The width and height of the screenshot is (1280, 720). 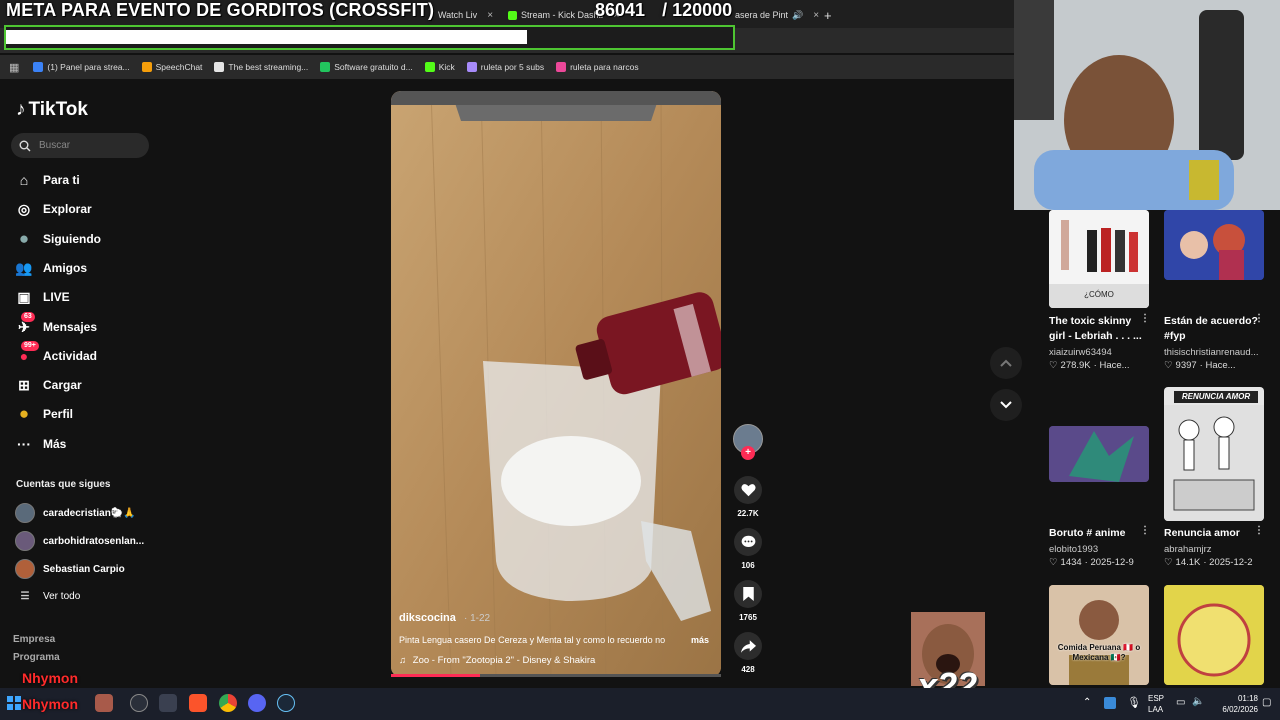 What do you see at coordinates (171, 67) in the screenshot?
I see `bookmark-item: SpeechChat` at bounding box center [171, 67].